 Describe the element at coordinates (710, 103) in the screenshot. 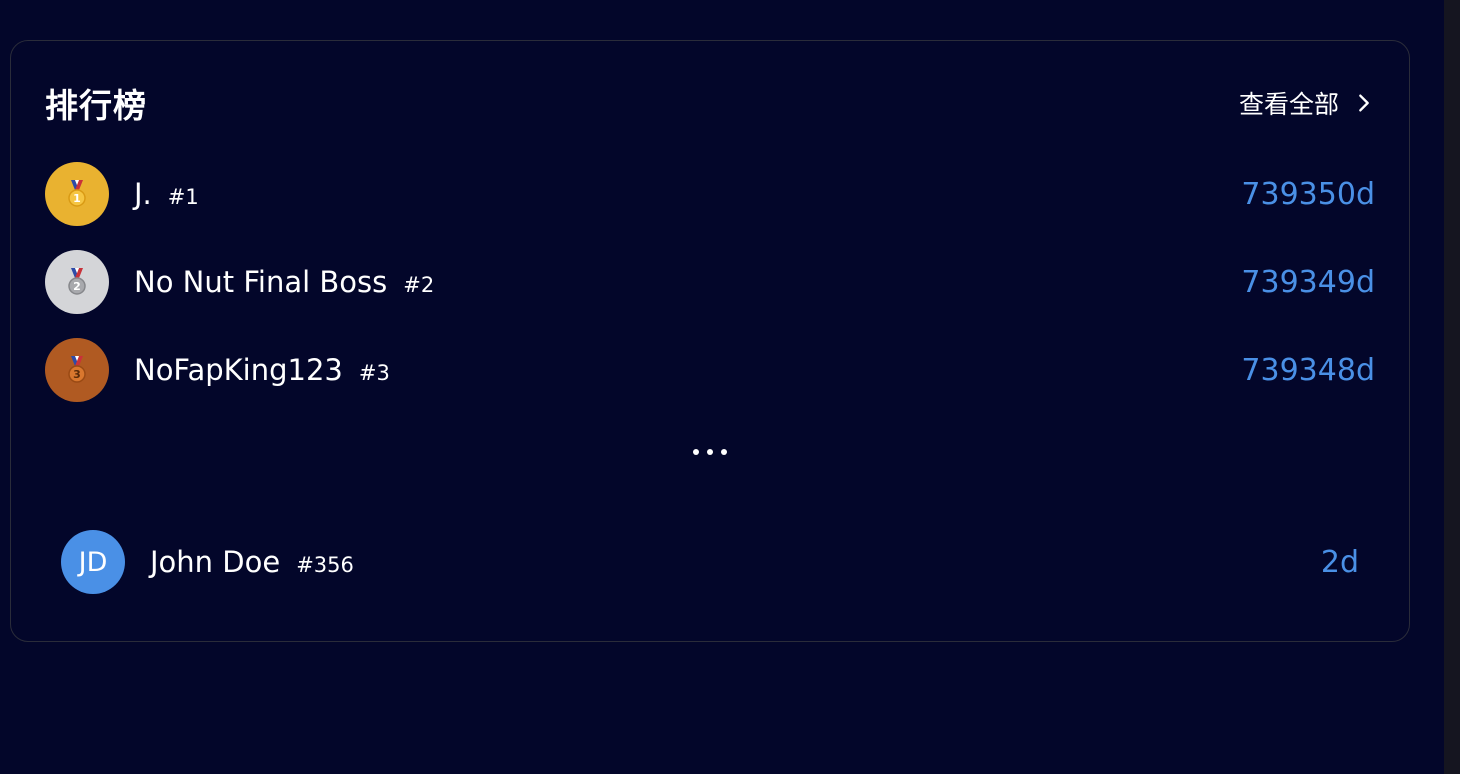

I see `leaderboard-header: 排行榜 查看全部` at that location.